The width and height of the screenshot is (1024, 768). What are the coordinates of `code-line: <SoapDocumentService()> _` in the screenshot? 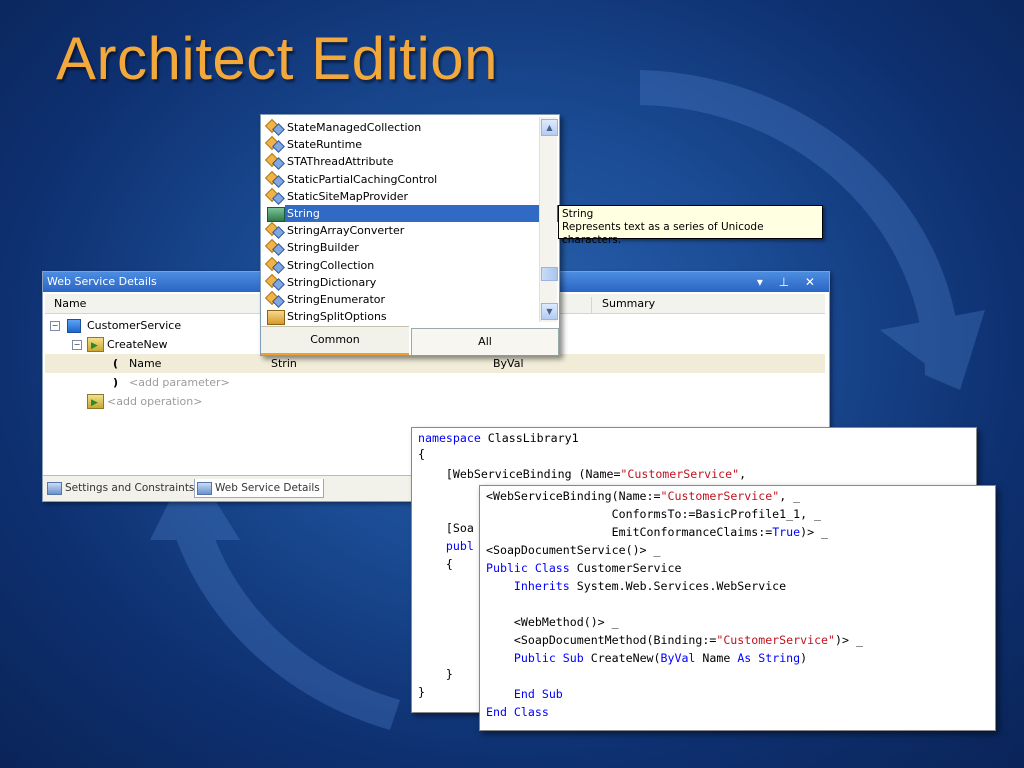 It's located at (573, 550).